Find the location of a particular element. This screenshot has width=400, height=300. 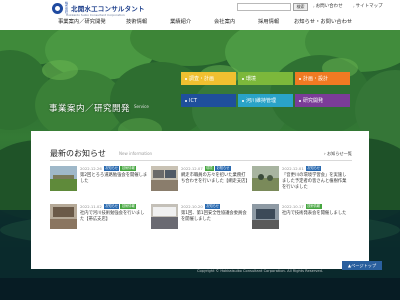

menu-tile-design: 計画・設計 is located at coordinates (322, 78).